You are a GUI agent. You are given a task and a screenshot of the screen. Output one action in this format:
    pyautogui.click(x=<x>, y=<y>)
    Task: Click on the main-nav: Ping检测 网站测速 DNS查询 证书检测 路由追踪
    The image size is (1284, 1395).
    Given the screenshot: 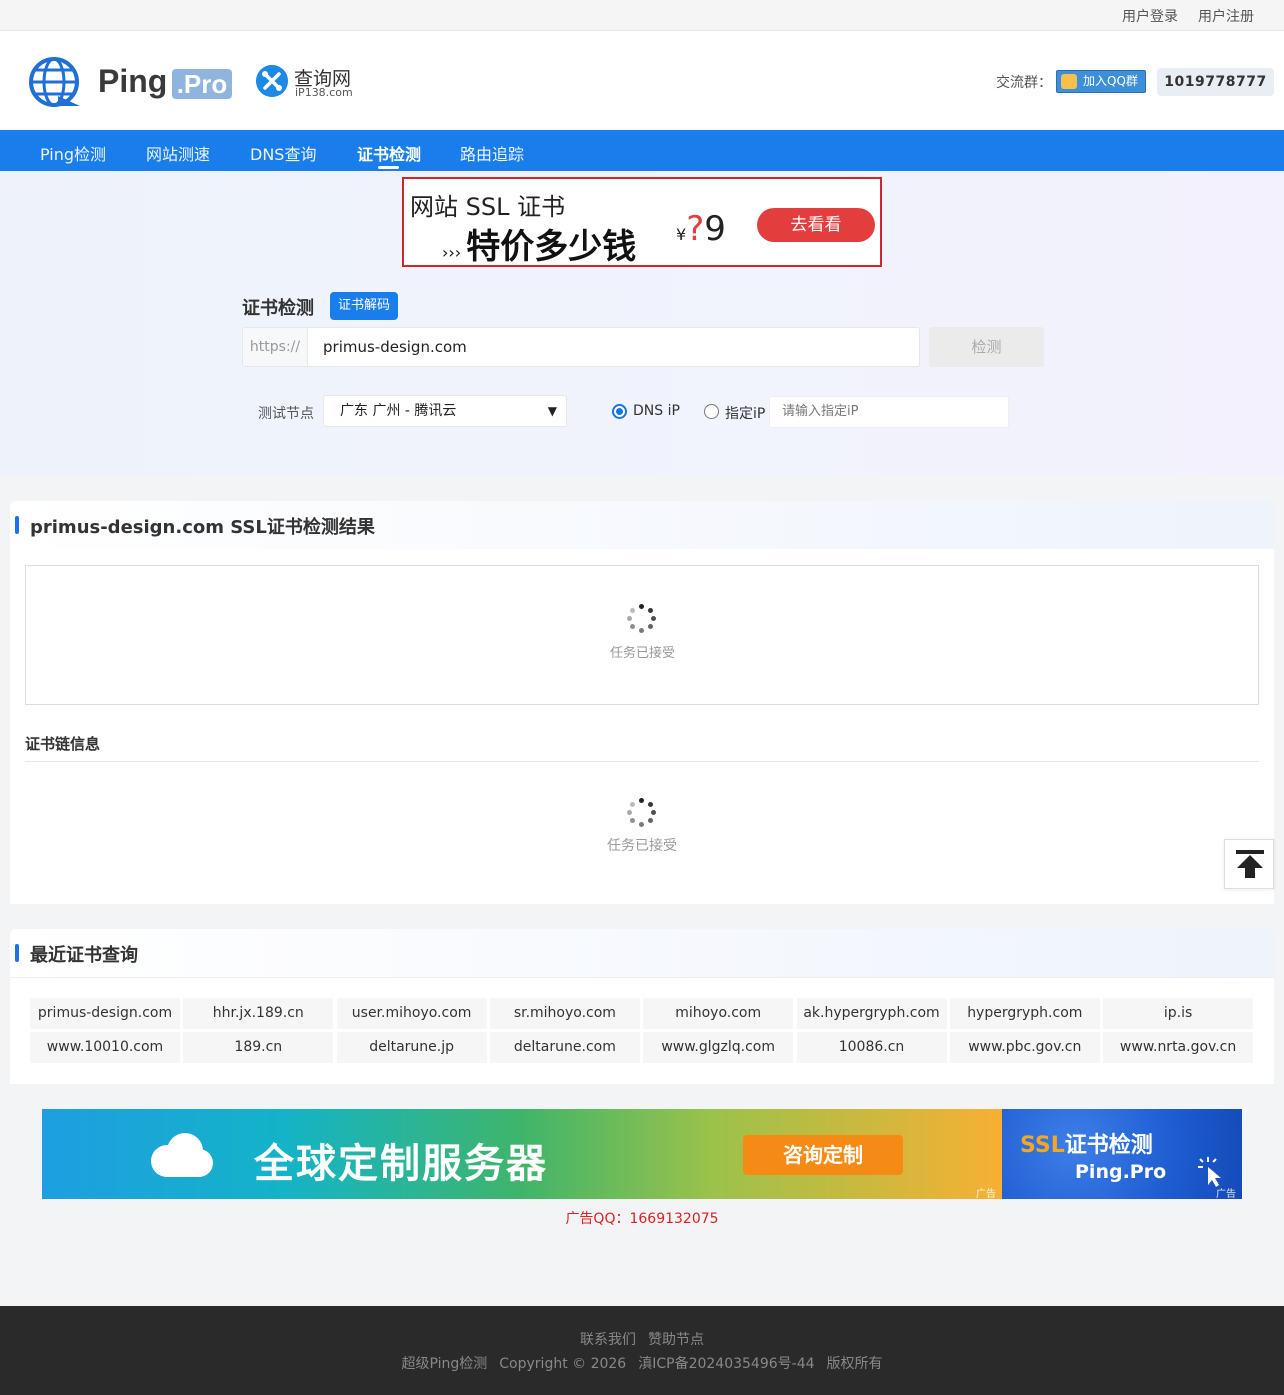 What is the action you would take?
    pyautogui.click(x=642, y=150)
    